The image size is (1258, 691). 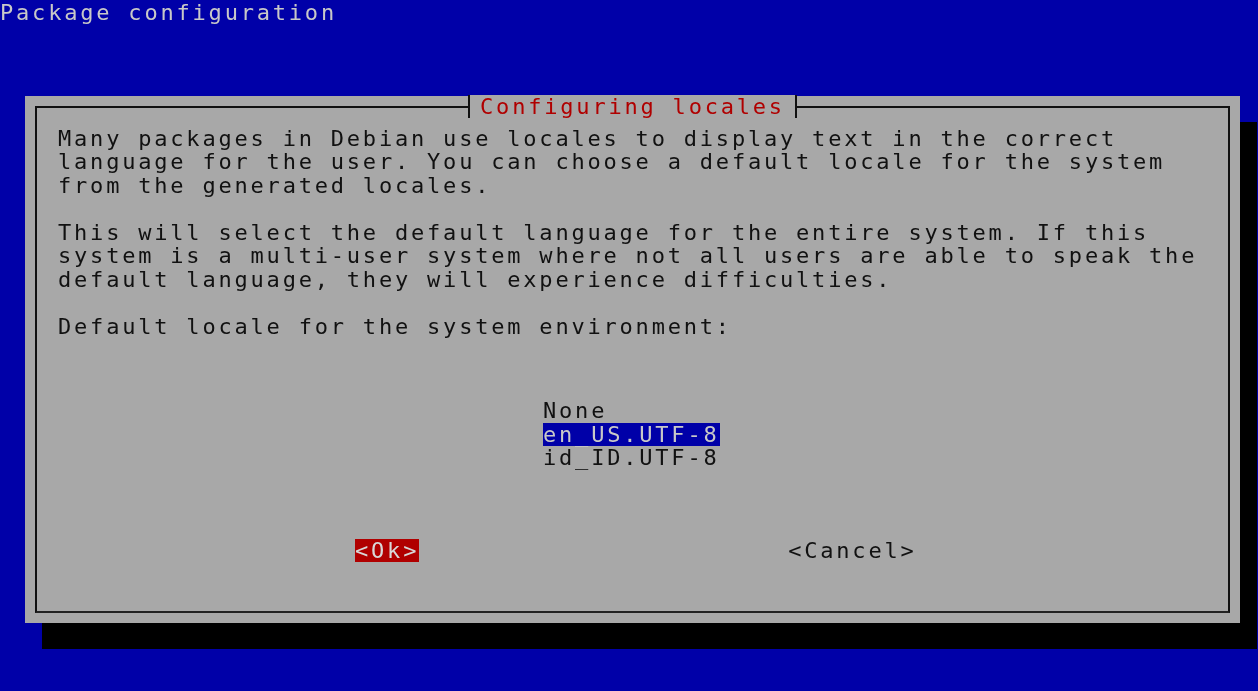 What do you see at coordinates (852, 550) in the screenshot?
I see `cancel-button: <Cancel>` at bounding box center [852, 550].